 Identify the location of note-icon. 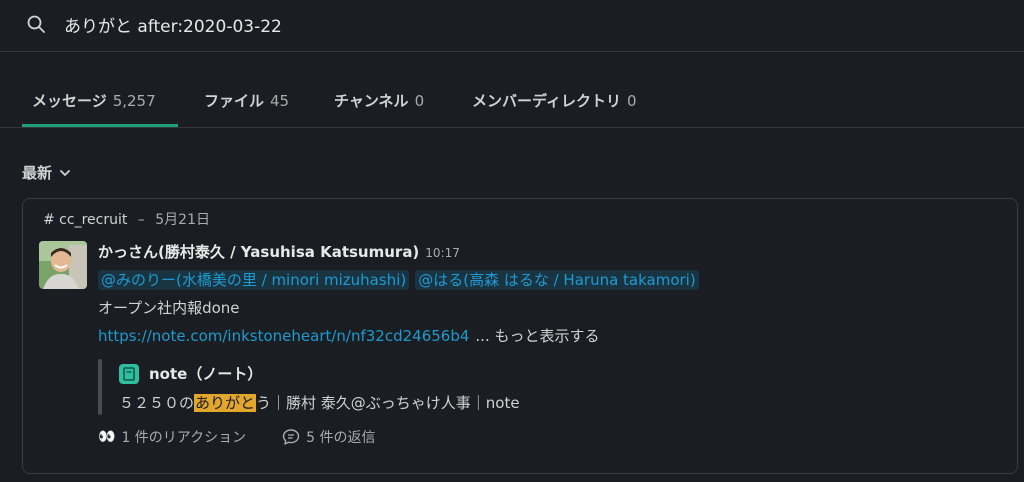
(129, 373).